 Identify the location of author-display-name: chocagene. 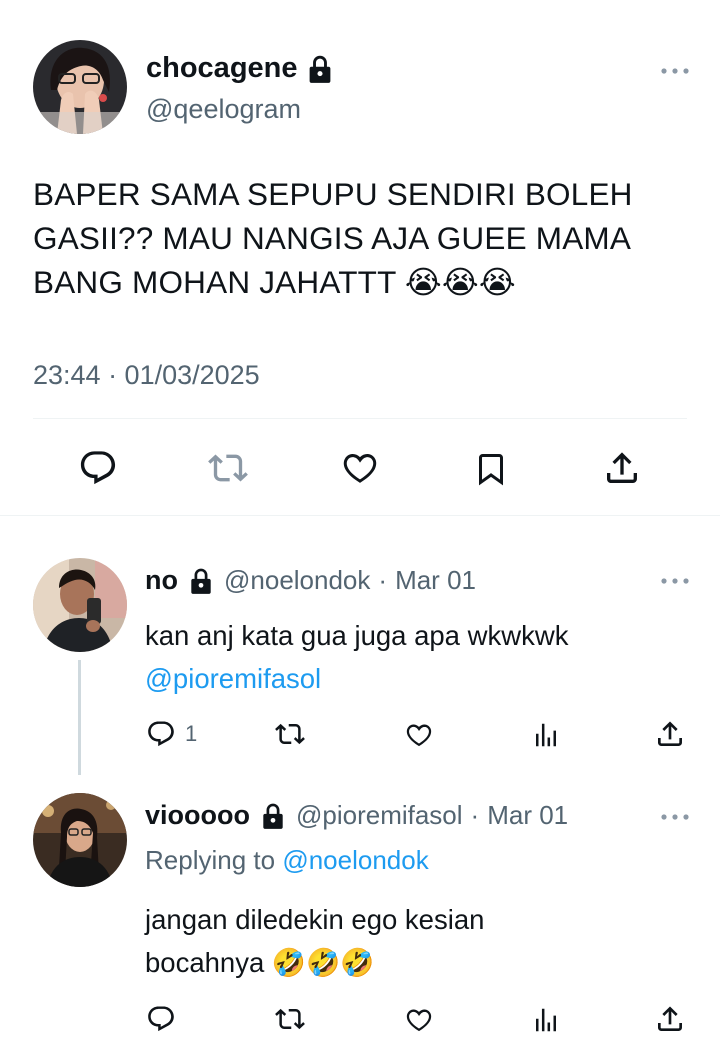
(222, 68).